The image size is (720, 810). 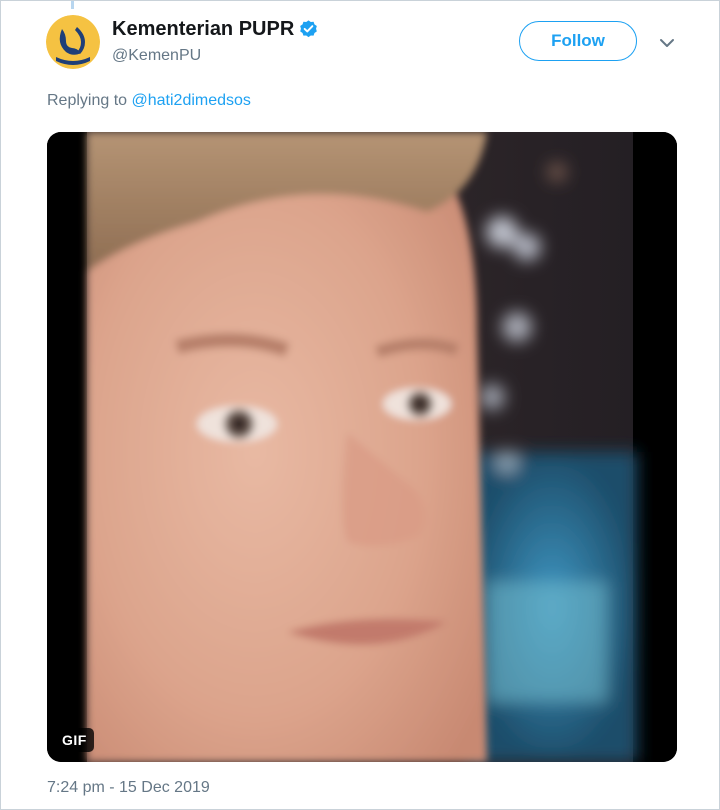 I want to click on kemenpu-logo-icon, so click(x=73, y=42).